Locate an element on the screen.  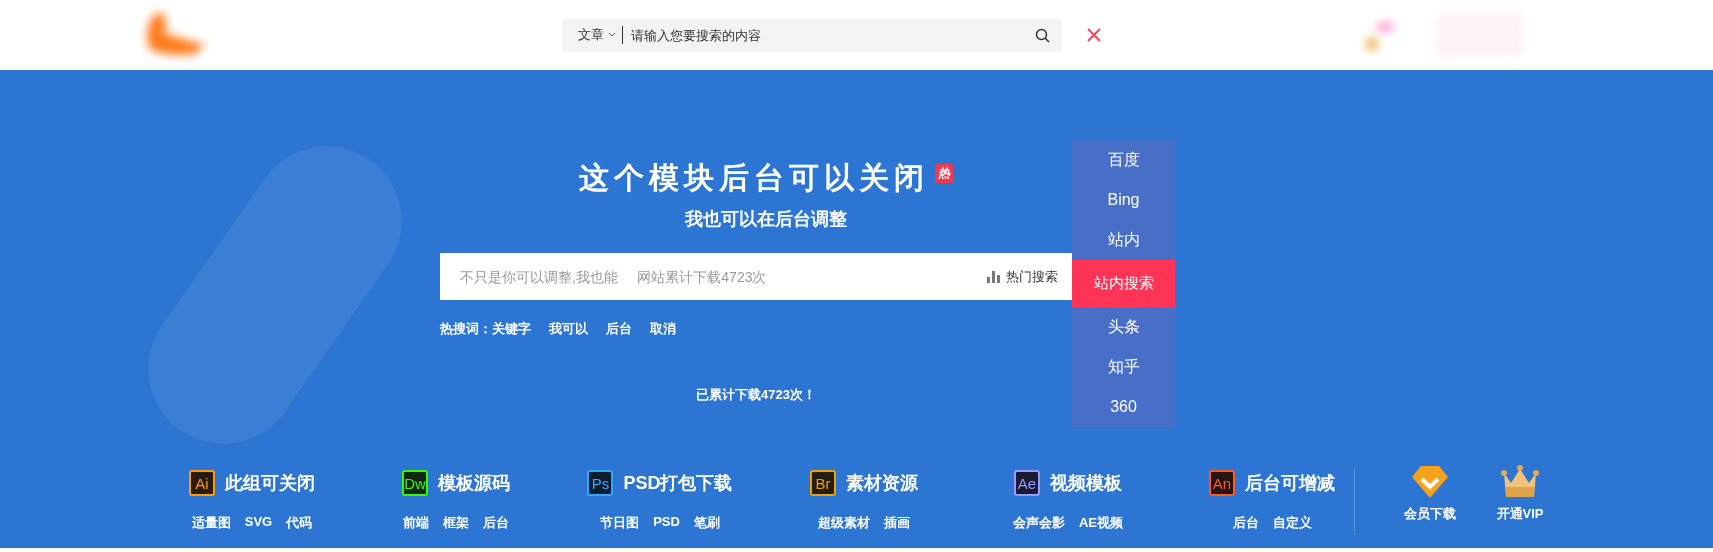
category-link: 前端 is located at coordinates (416, 523).